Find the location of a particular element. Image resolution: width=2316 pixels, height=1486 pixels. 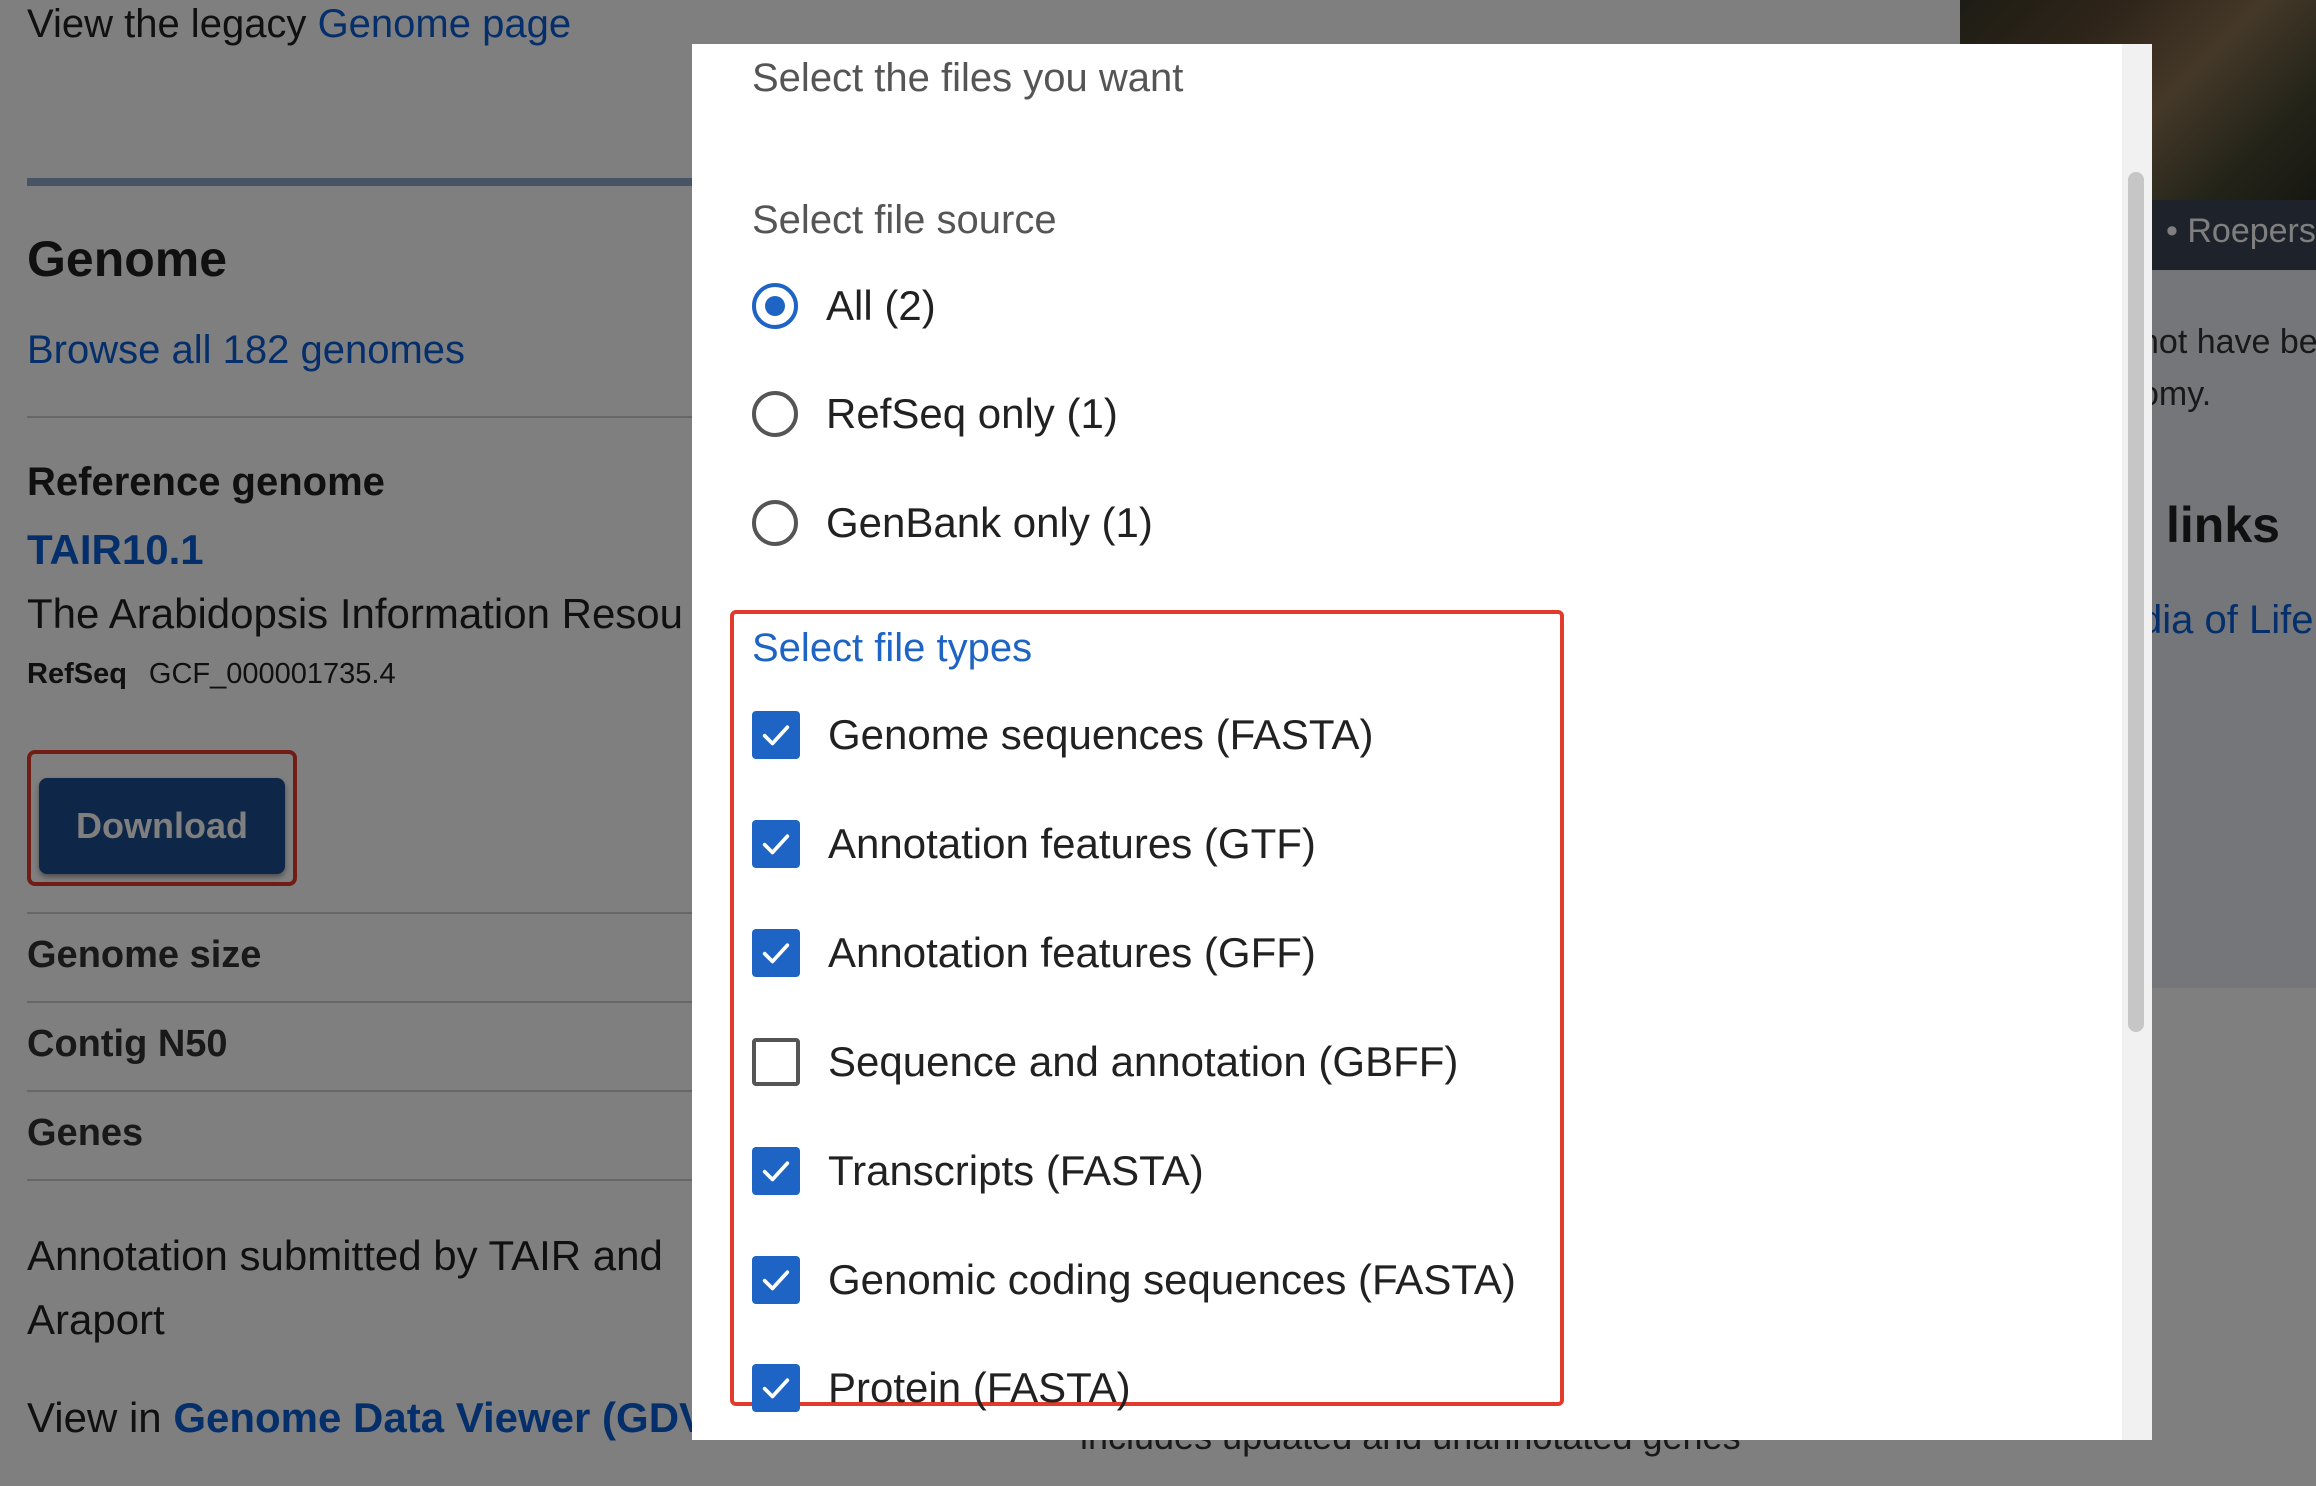

modal-scrollbar-thumb is located at coordinates (2136, 602).